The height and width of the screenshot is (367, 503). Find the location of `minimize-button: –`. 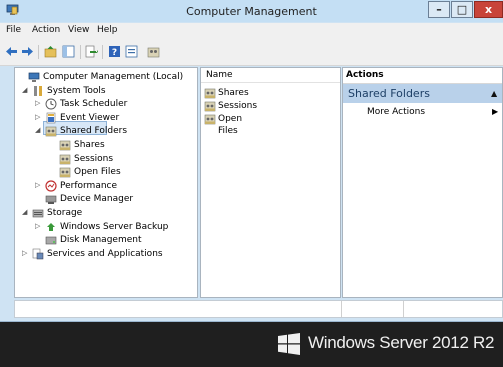

minimize-button: – is located at coordinates (439, 9).